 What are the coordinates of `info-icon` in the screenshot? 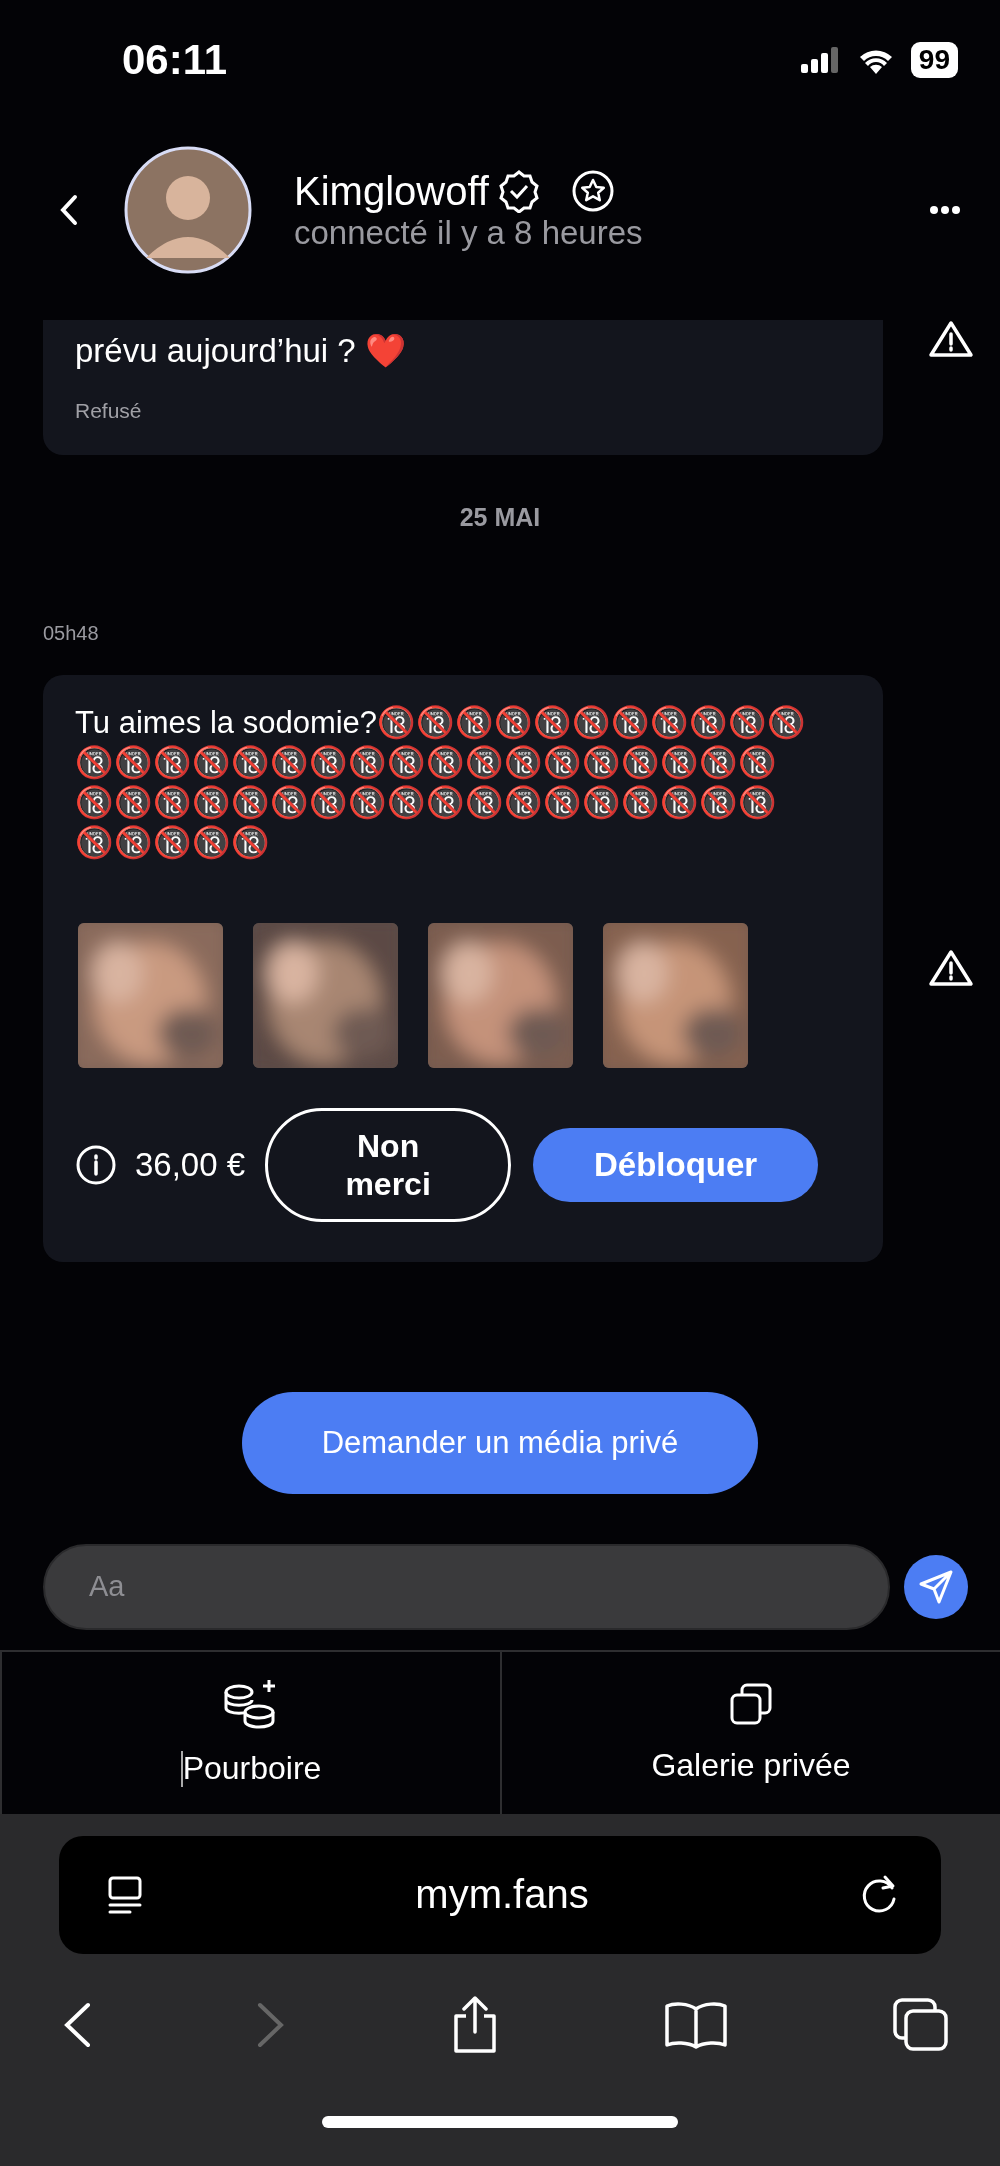 It's located at (96, 1164).